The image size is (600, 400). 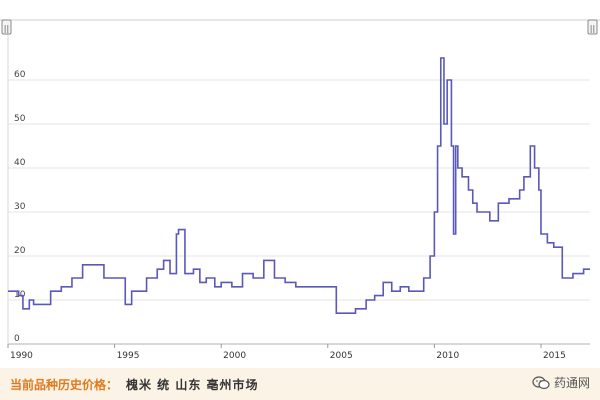 What do you see at coordinates (20, 163) in the screenshot?
I see `y-tick-label: 40` at bounding box center [20, 163].